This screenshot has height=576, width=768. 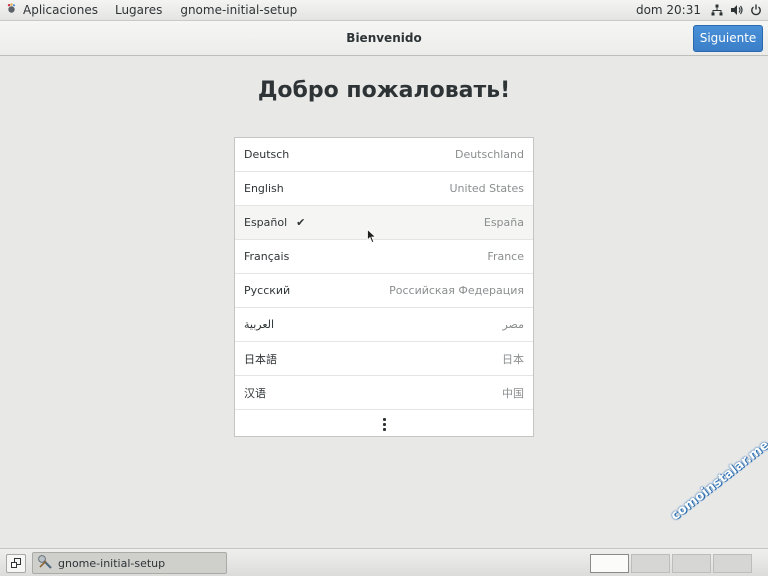 What do you see at coordinates (717, 10) in the screenshot?
I see `network-icon` at bounding box center [717, 10].